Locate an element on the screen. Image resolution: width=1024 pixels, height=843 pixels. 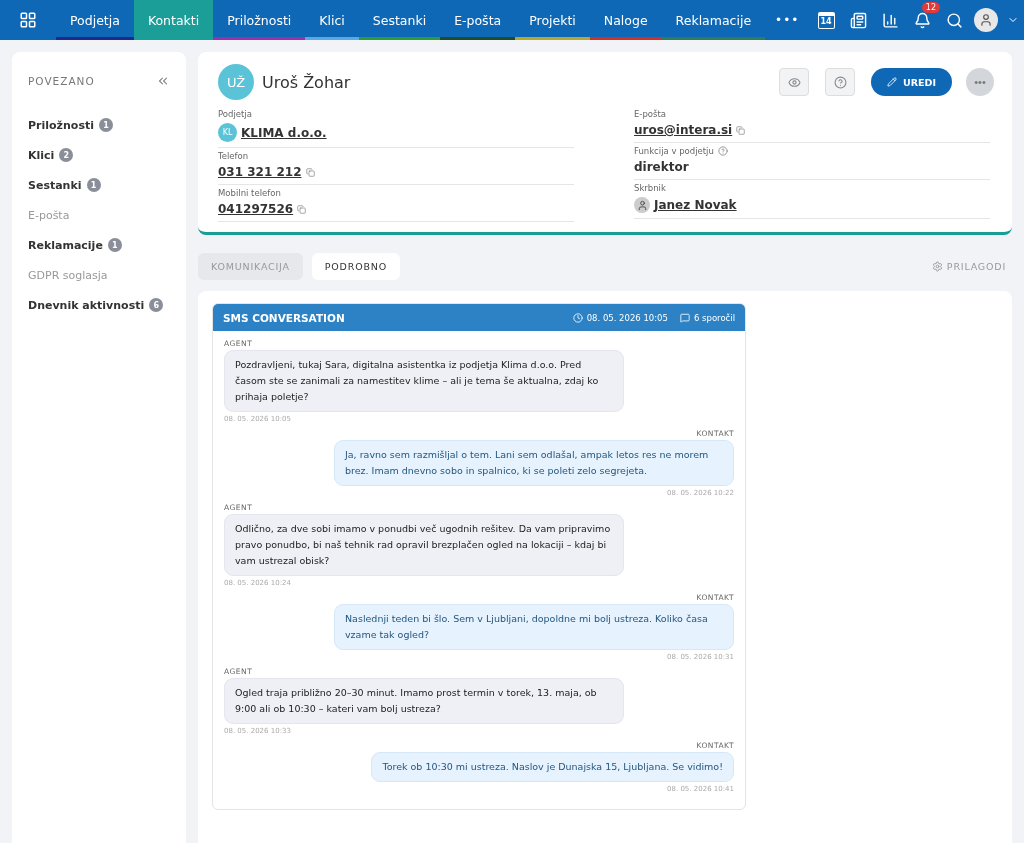
nav-tab: Sestanki is located at coordinates (399, 20).